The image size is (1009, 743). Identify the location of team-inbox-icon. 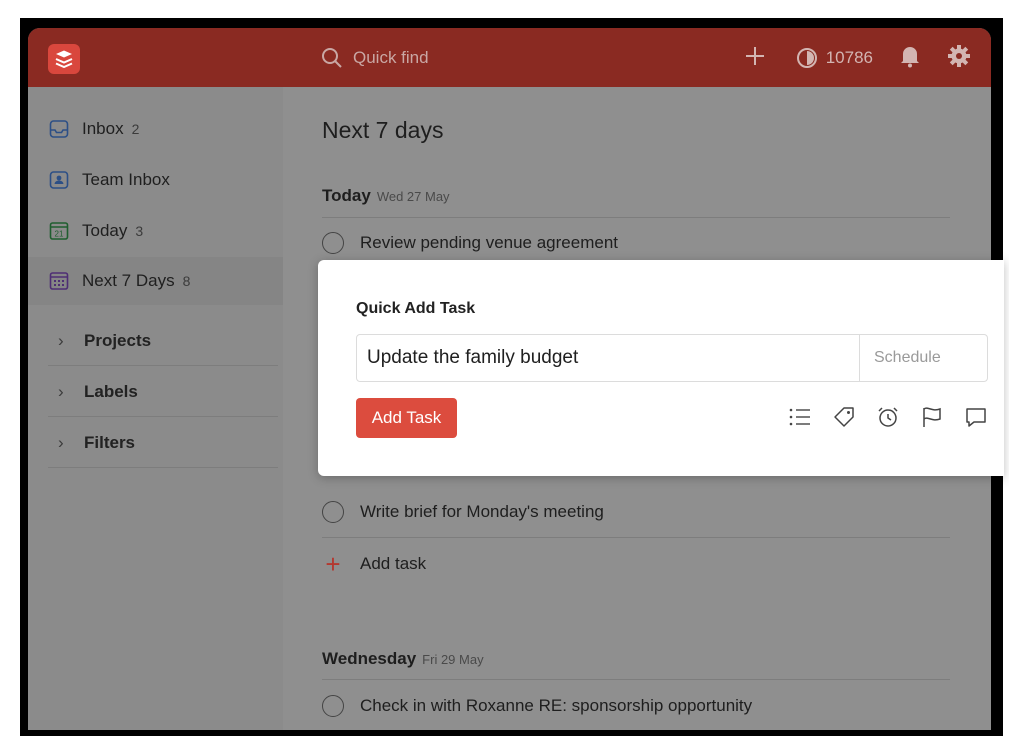
(59, 180).